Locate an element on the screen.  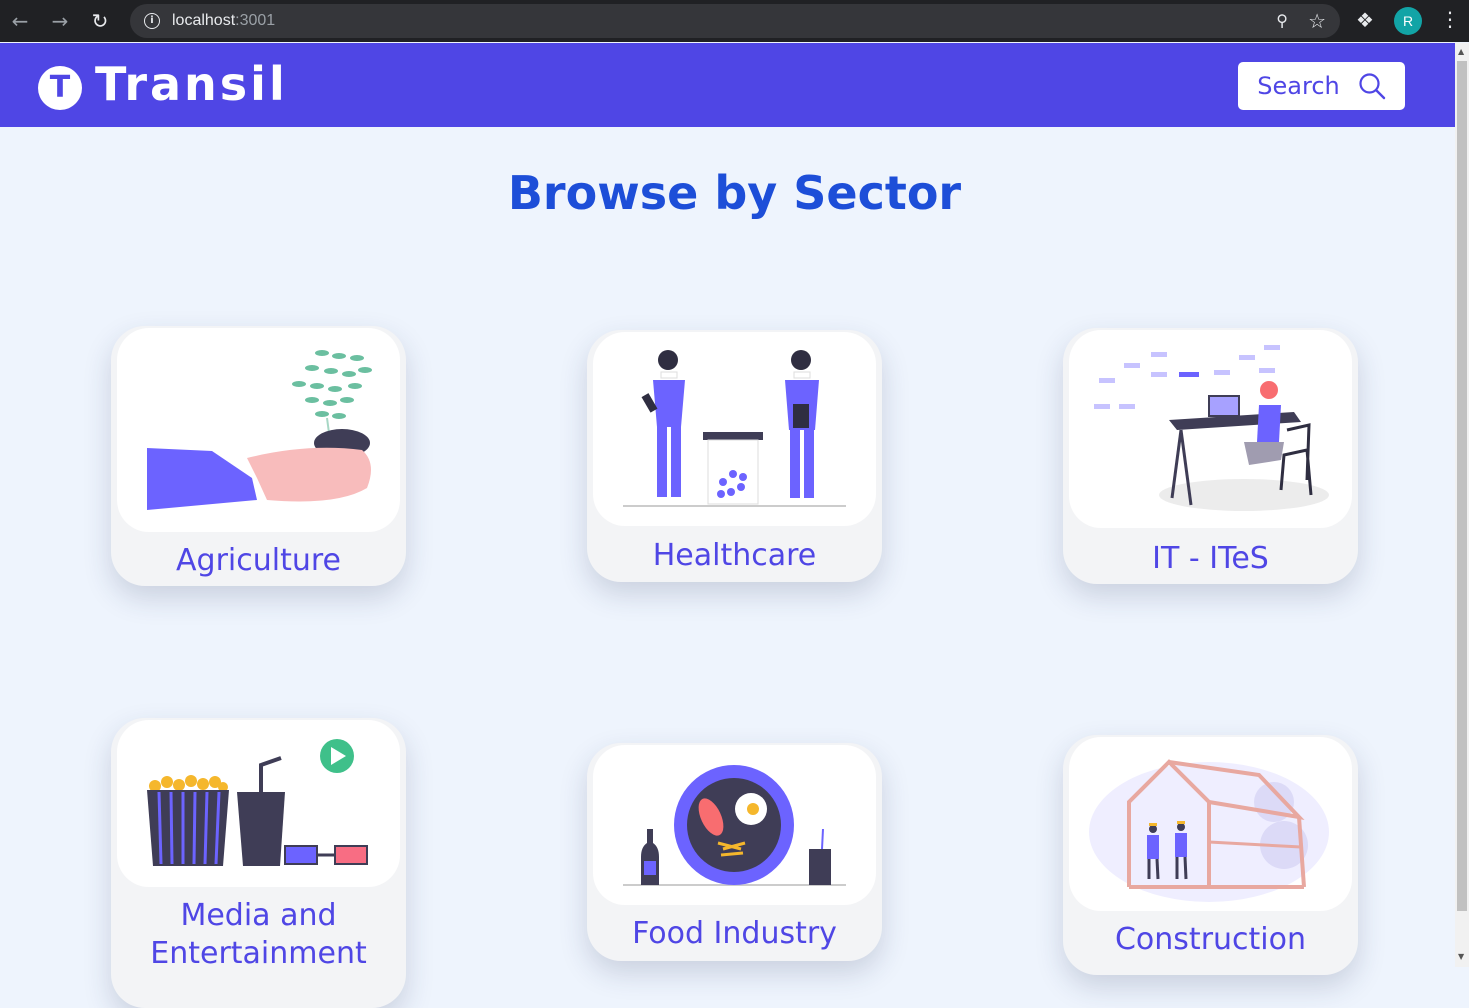
back-arrow-icon: ← is located at coordinates (20, 21).